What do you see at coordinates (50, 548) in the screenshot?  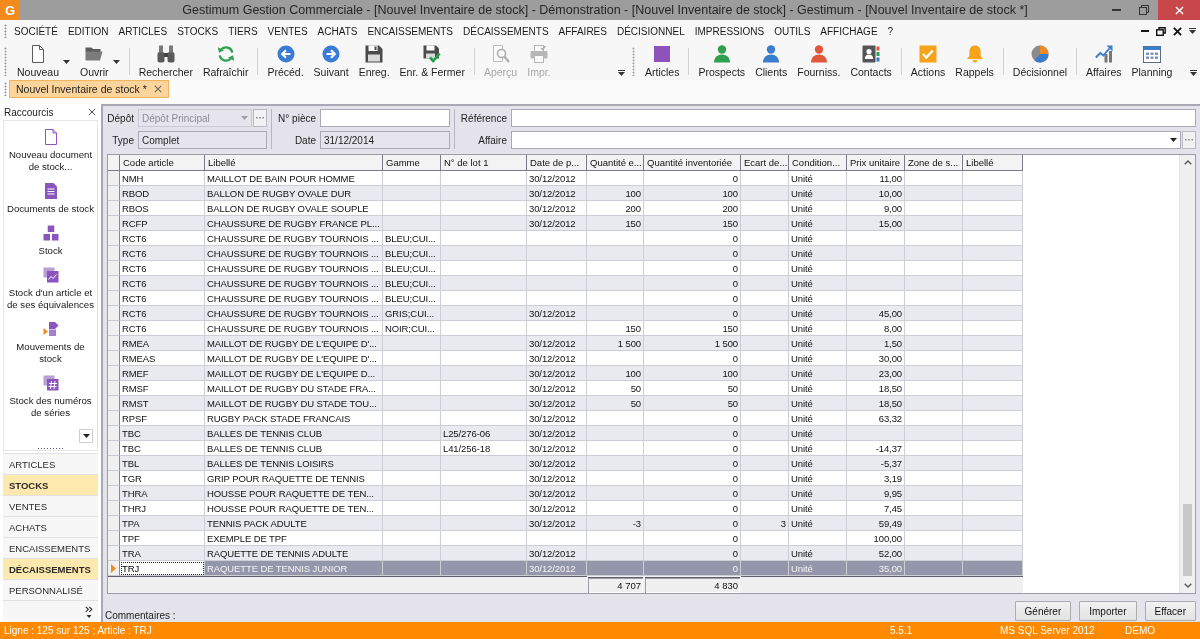 I see `nav-item: ENCAISSEMENTS` at bounding box center [50, 548].